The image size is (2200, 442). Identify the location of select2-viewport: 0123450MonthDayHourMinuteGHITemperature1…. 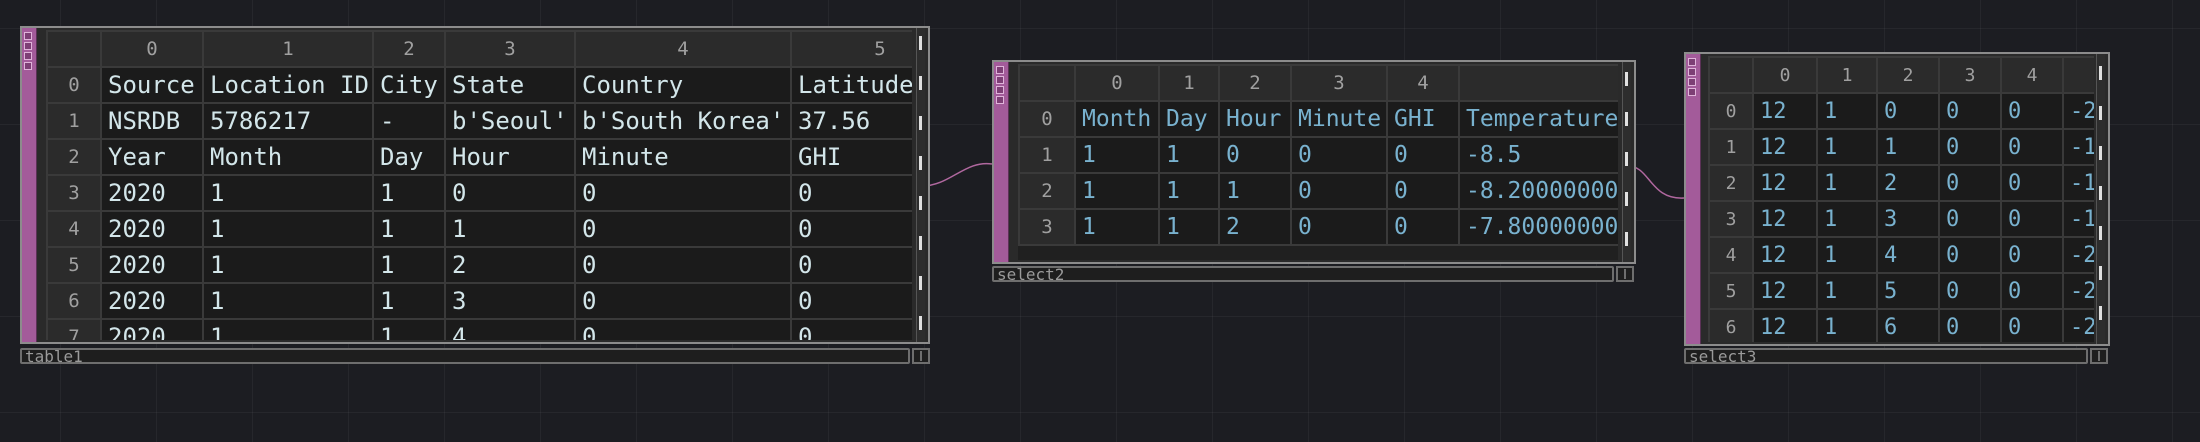
(1318, 162).